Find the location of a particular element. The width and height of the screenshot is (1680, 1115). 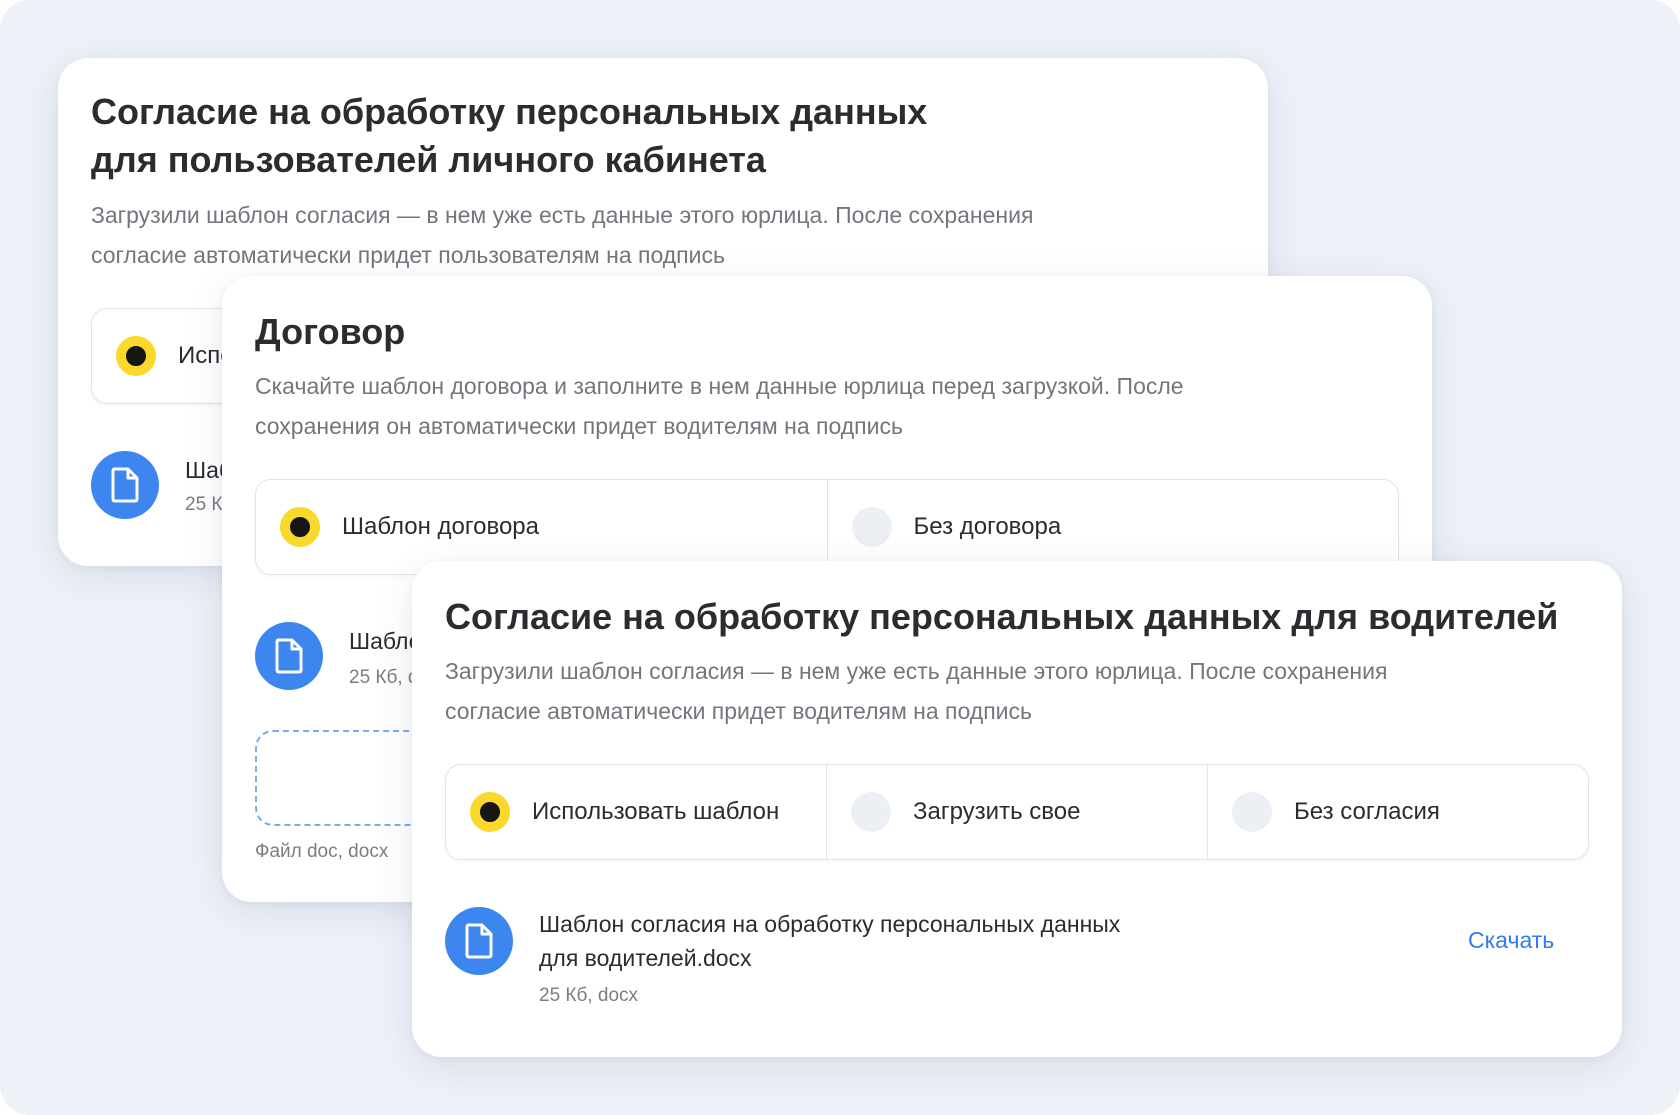

option-no-consent: Без согласия is located at coordinates (1397, 812).